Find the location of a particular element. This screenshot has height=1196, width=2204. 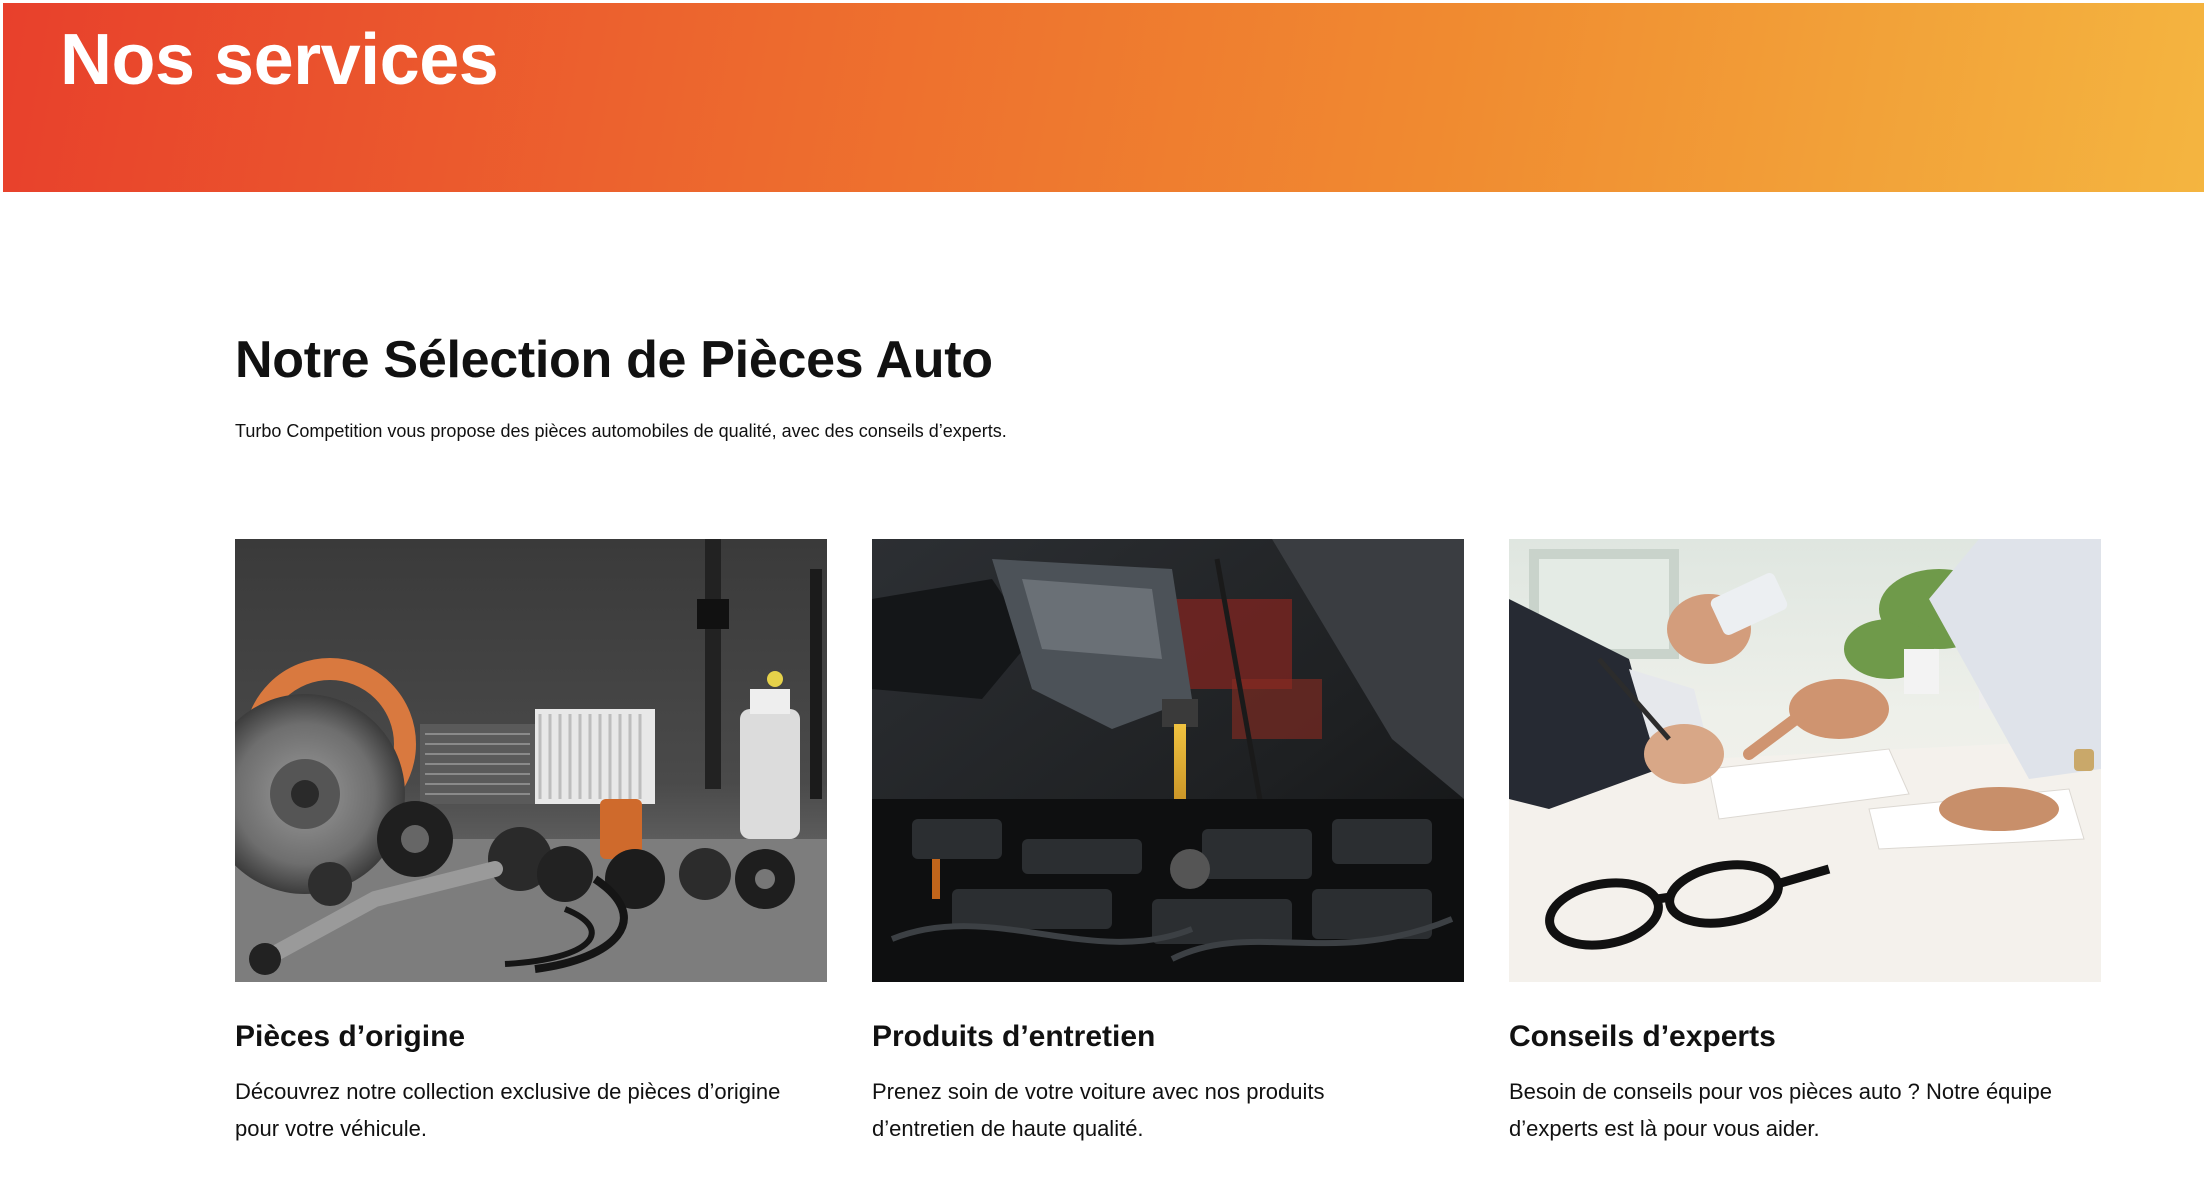

section-title: Notre Sélection de Pièces Auto is located at coordinates (614, 360).